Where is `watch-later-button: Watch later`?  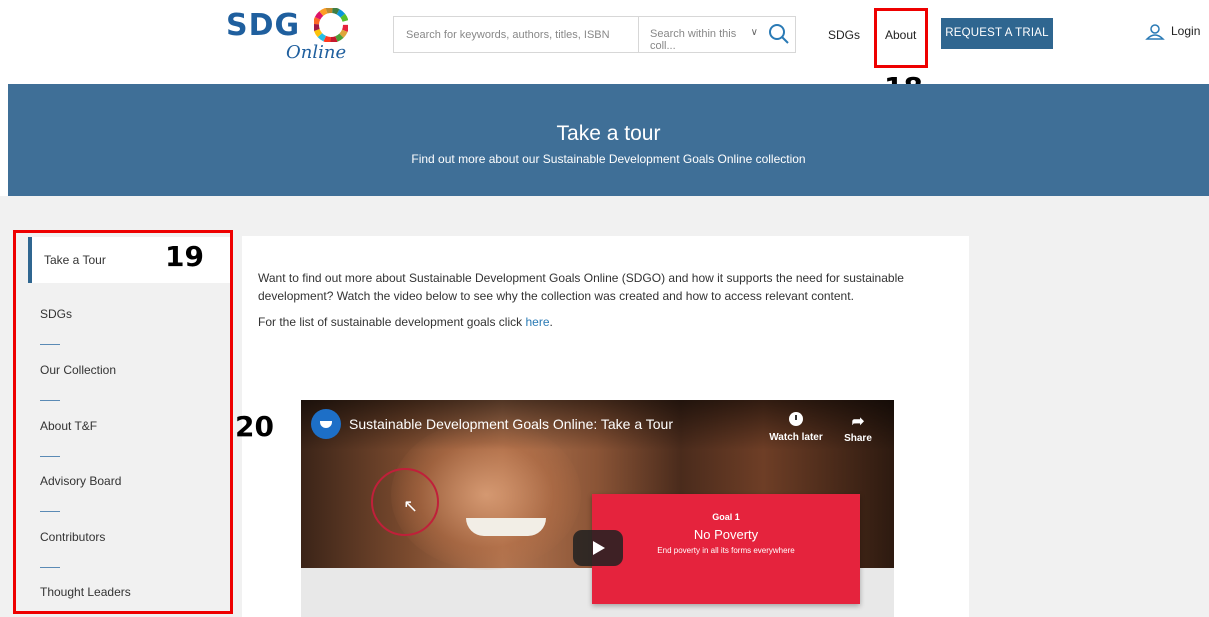 watch-later-button: Watch later is located at coordinates (796, 427).